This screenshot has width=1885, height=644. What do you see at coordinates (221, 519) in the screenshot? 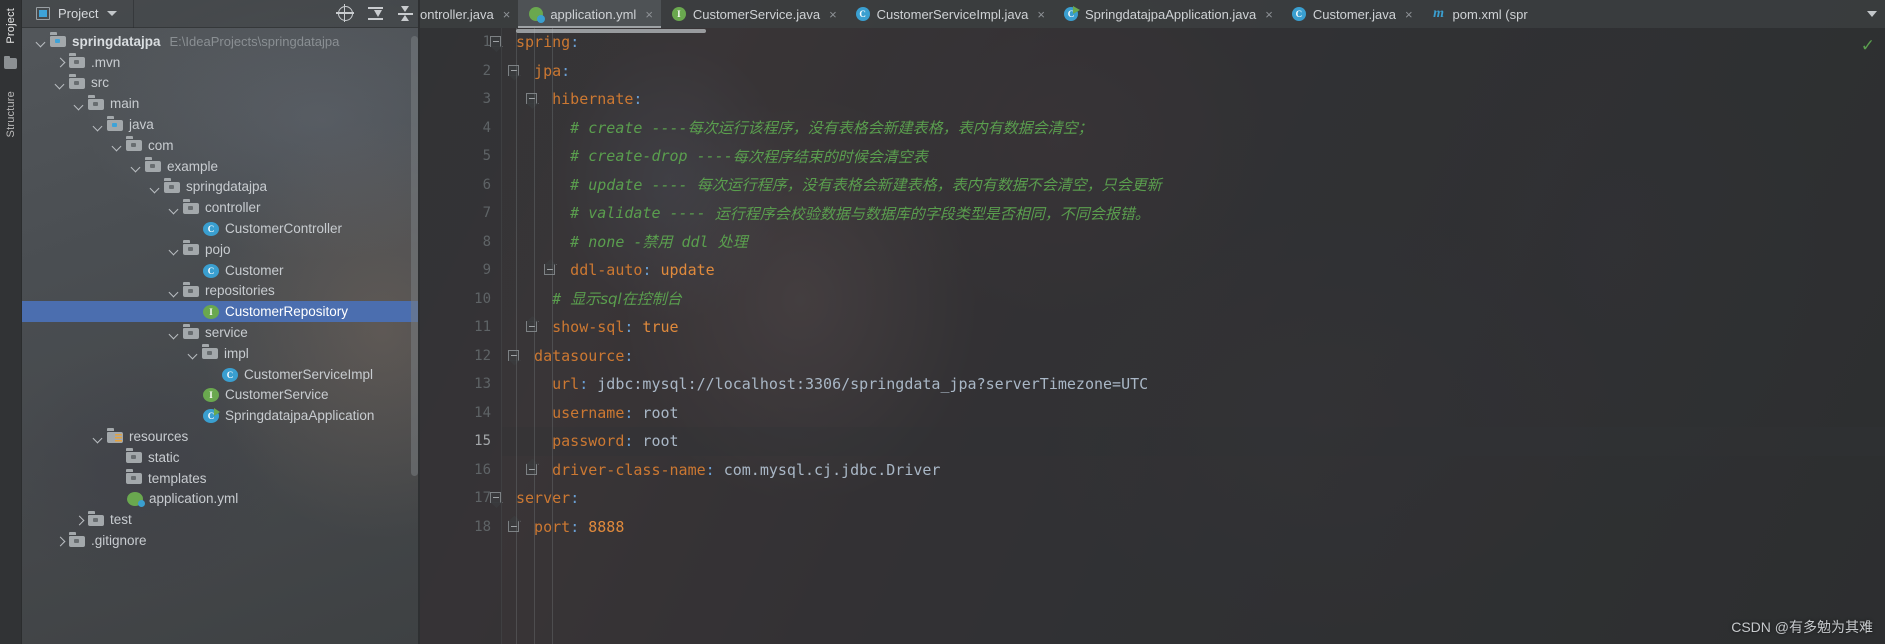
I see `tree-row: test` at bounding box center [221, 519].